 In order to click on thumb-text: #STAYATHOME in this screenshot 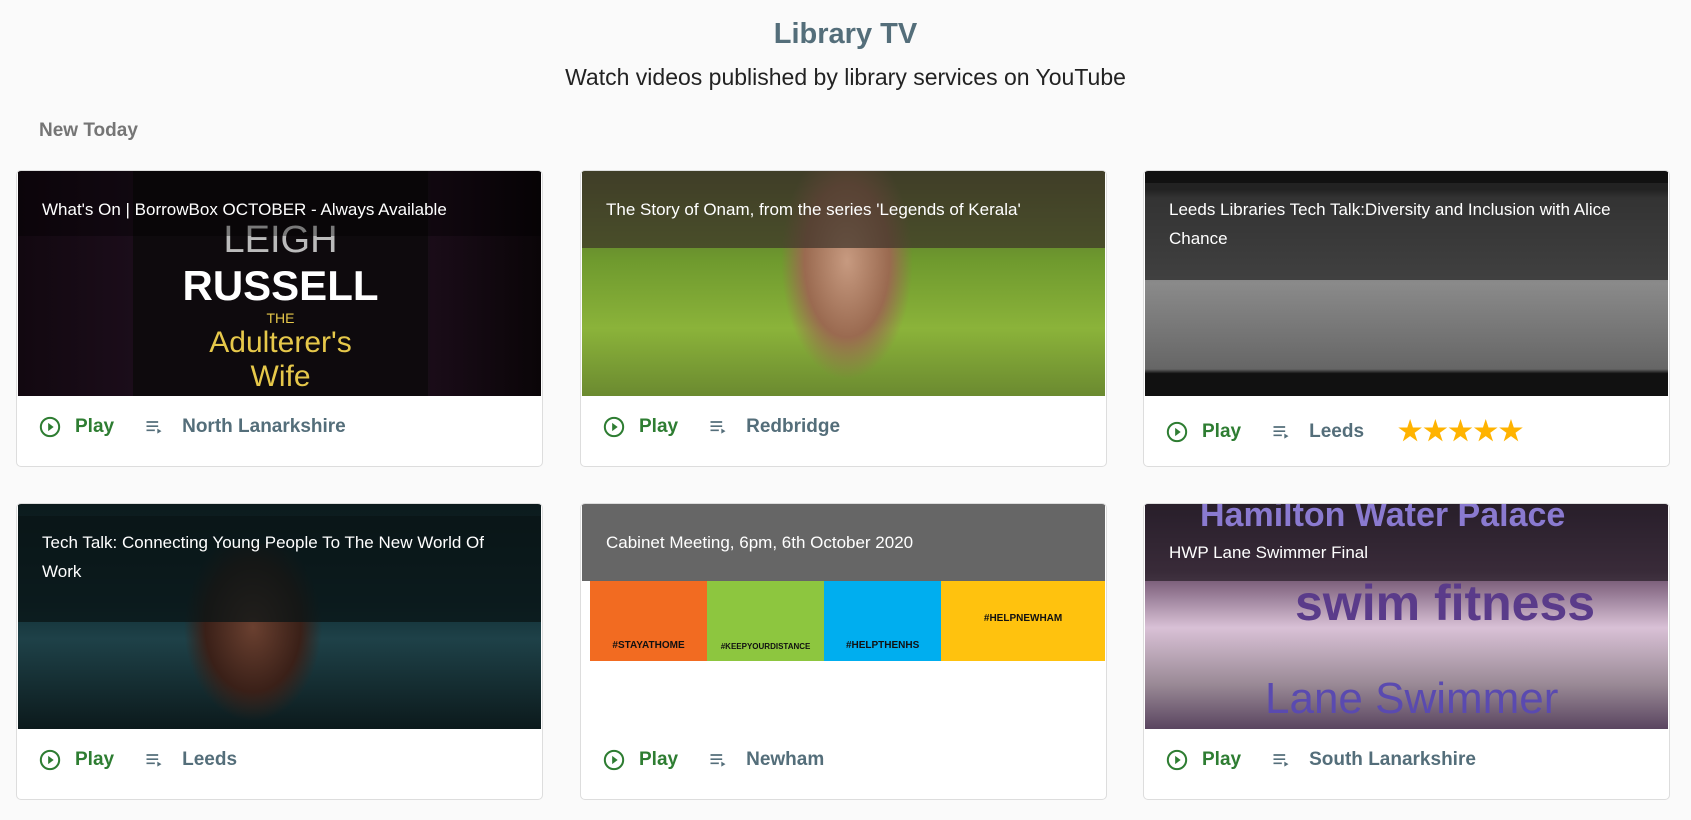, I will do `click(649, 618)`.